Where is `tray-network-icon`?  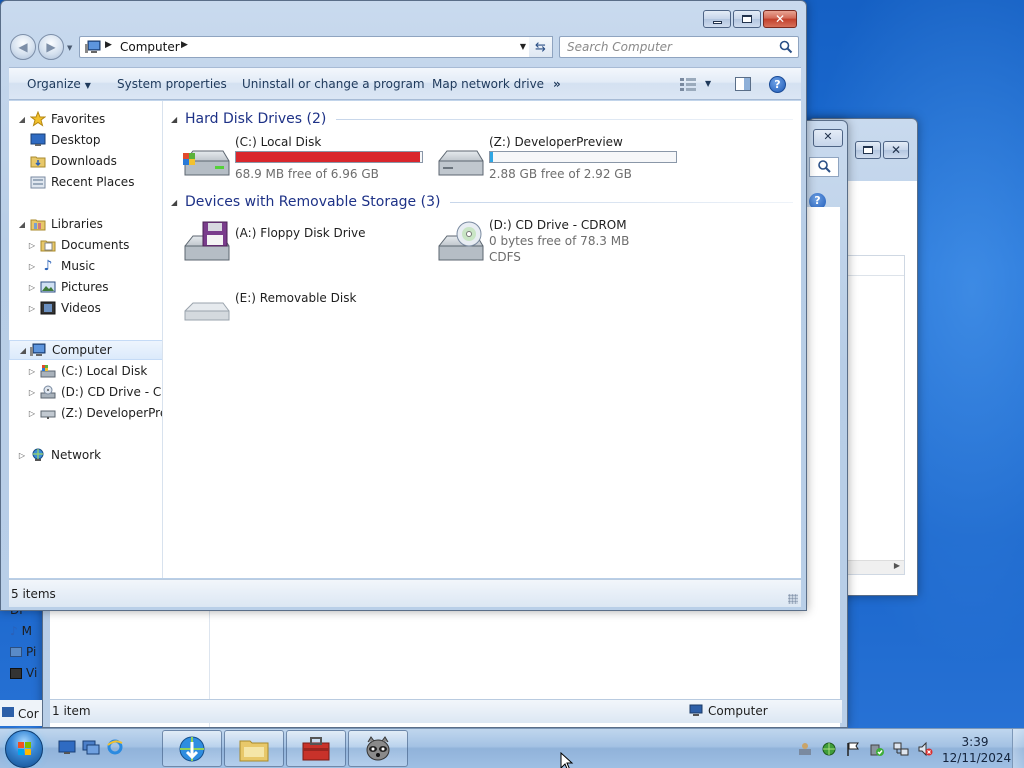 tray-network-icon is located at coordinates (901, 749).